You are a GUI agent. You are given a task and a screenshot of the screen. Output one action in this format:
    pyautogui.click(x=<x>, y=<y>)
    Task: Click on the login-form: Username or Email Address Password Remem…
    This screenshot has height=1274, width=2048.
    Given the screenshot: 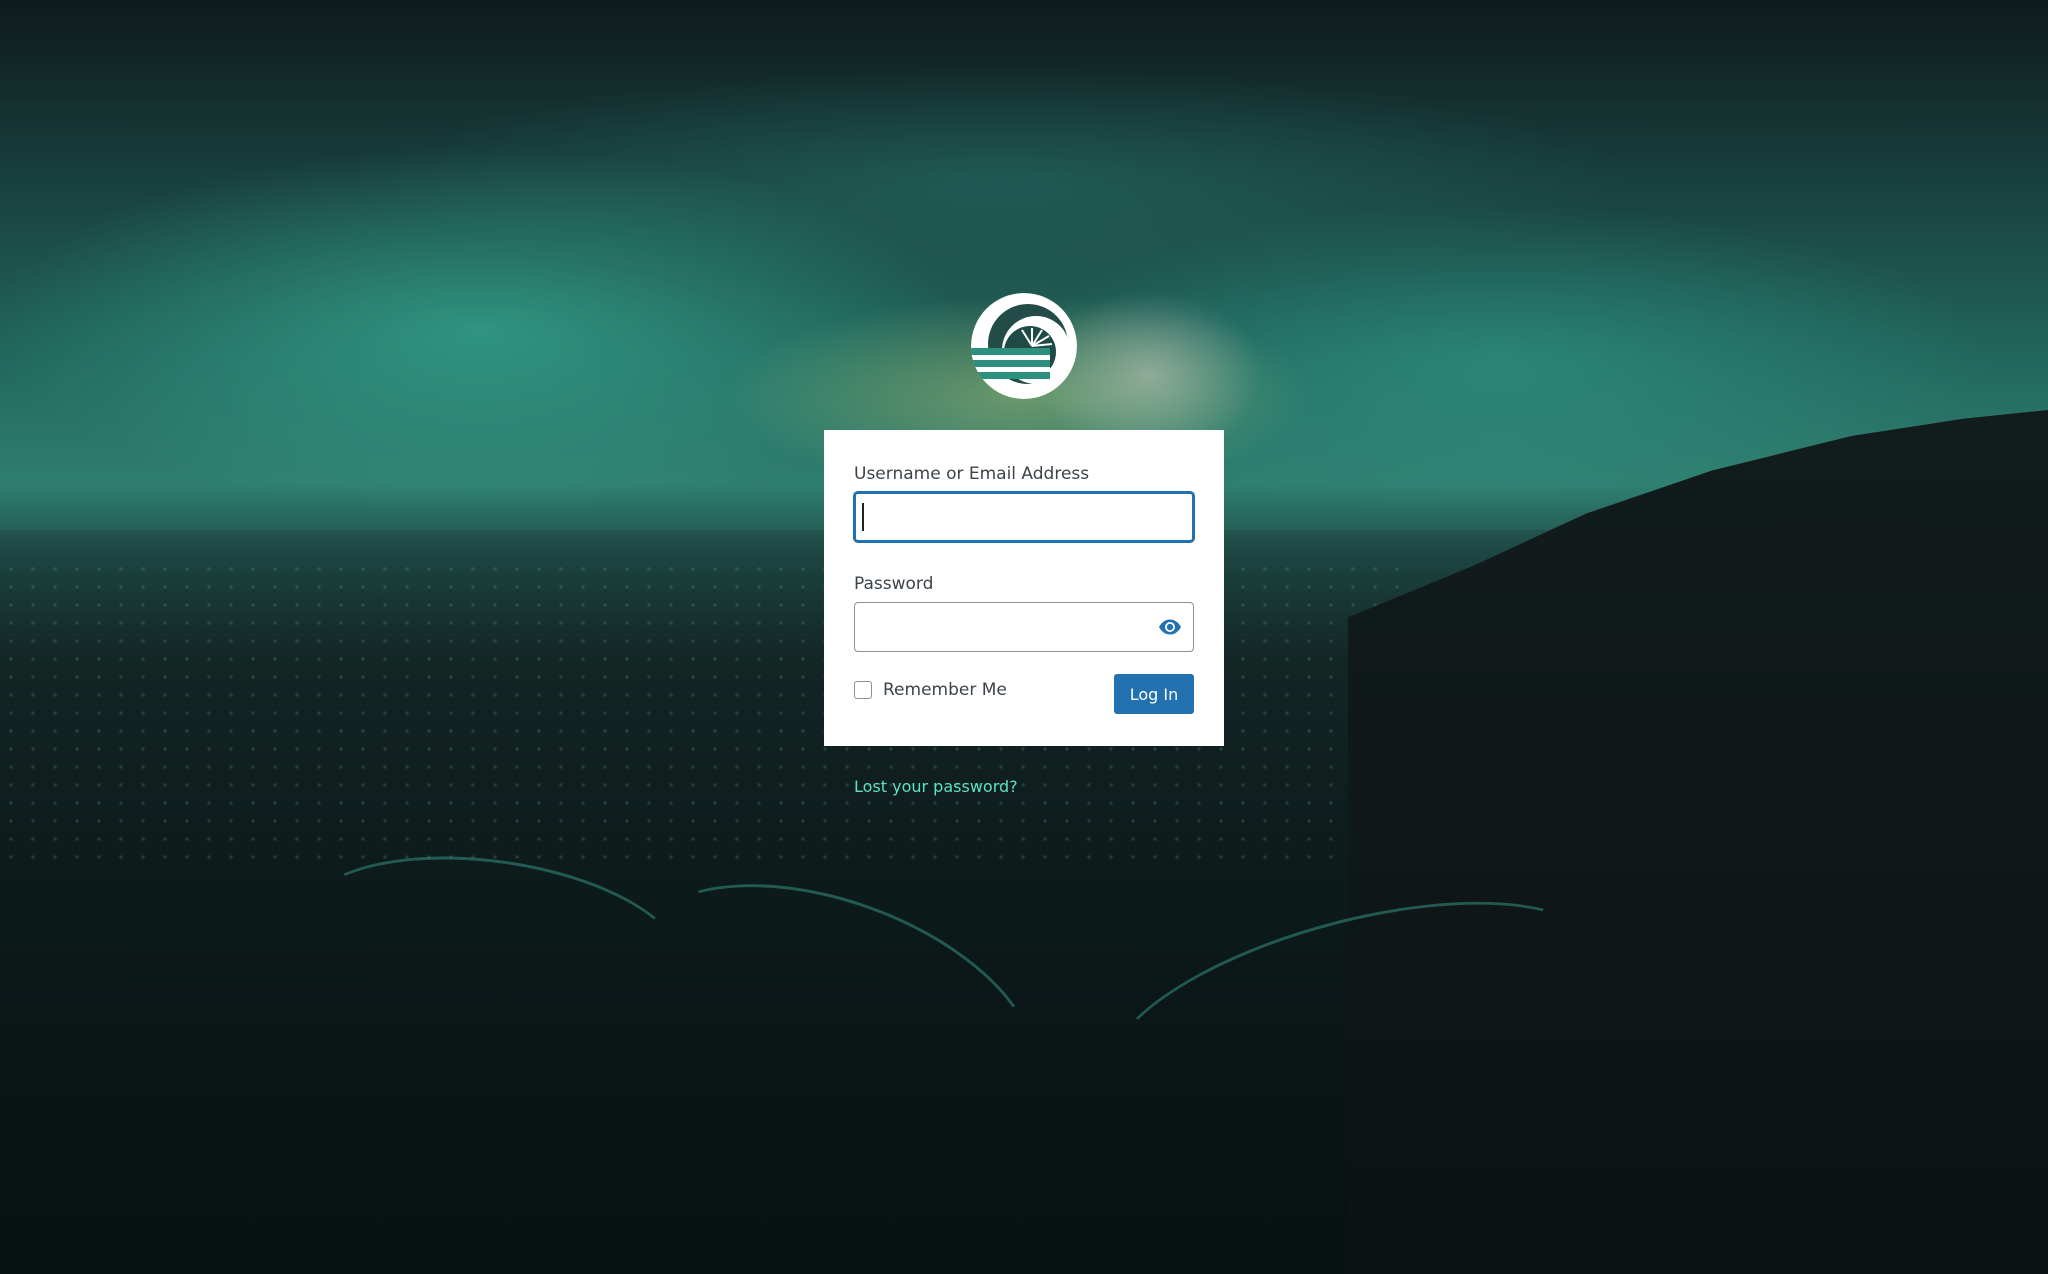 What is the action you would take?
    pyautogui.click(x=1024, y=588)
    